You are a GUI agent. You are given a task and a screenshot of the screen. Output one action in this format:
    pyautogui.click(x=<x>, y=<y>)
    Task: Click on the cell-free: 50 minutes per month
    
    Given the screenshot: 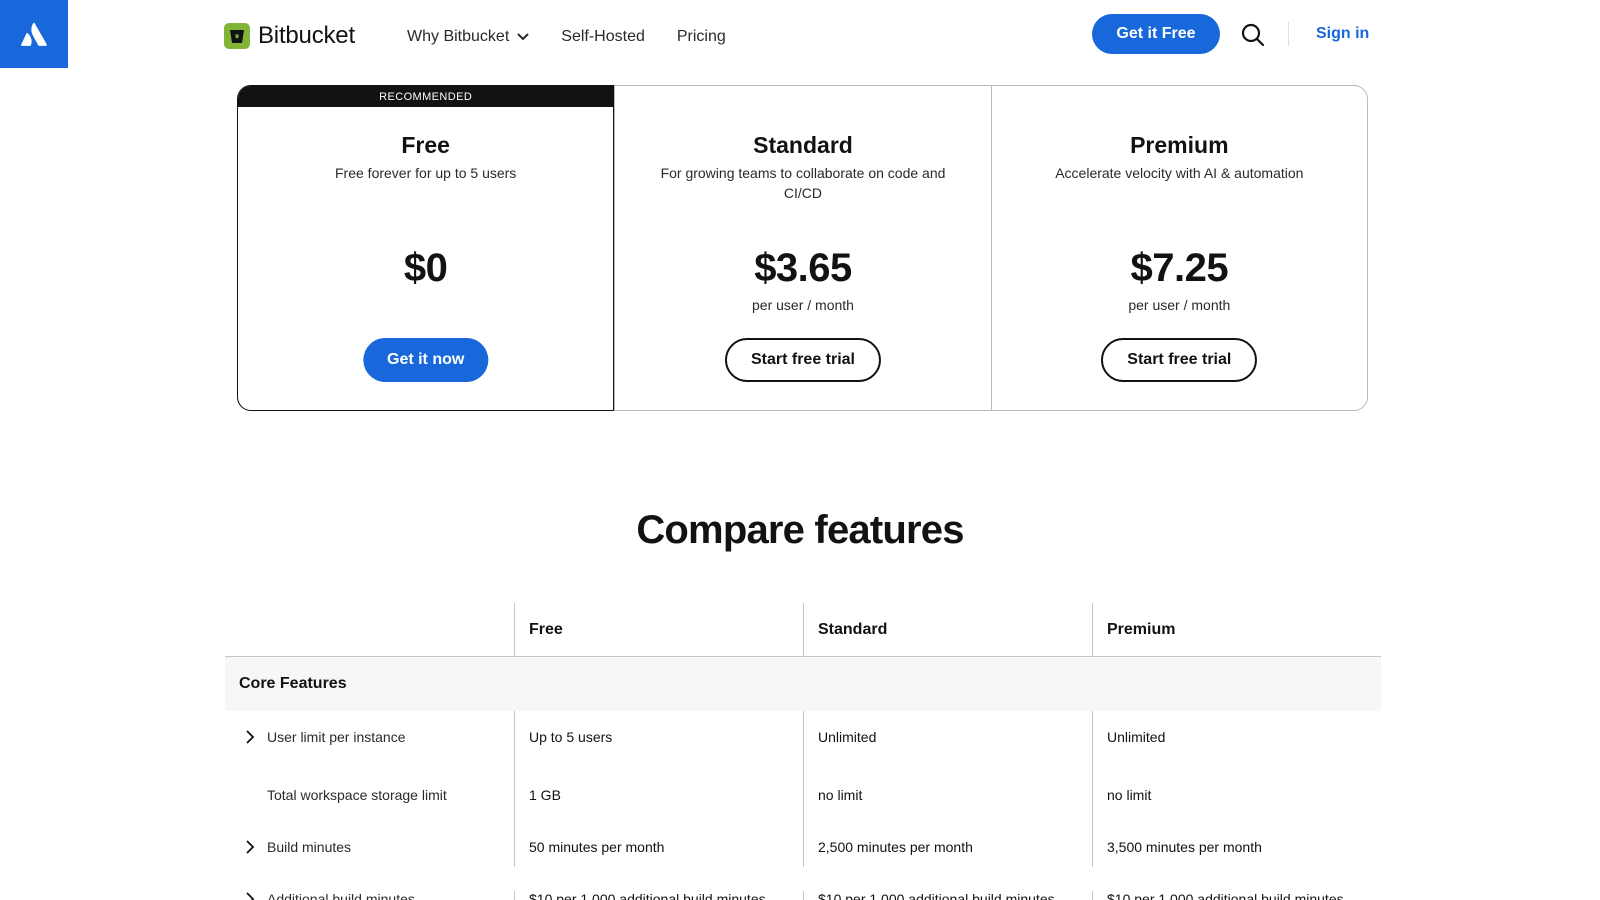 What is the action you would take?
    pyautogui.click(x=658, y=847)
    